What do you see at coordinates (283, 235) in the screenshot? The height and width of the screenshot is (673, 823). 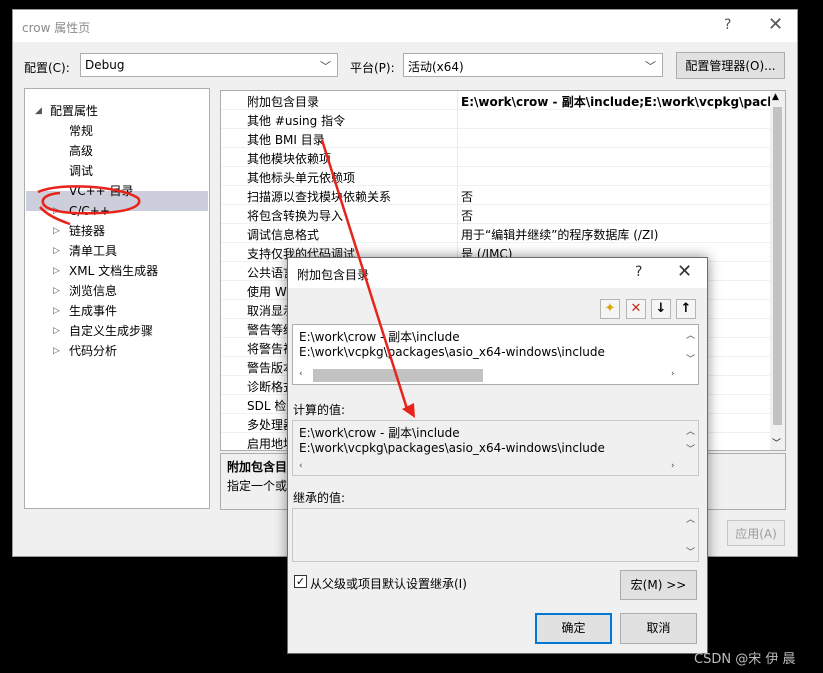 I see `property-name: 调试信息格式` at bounding box center [283, 235].